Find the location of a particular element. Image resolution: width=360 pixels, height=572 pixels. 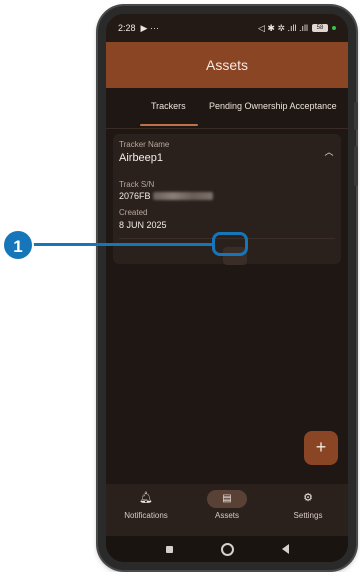

app-bar: Assets is located at coordinates (227, 65).